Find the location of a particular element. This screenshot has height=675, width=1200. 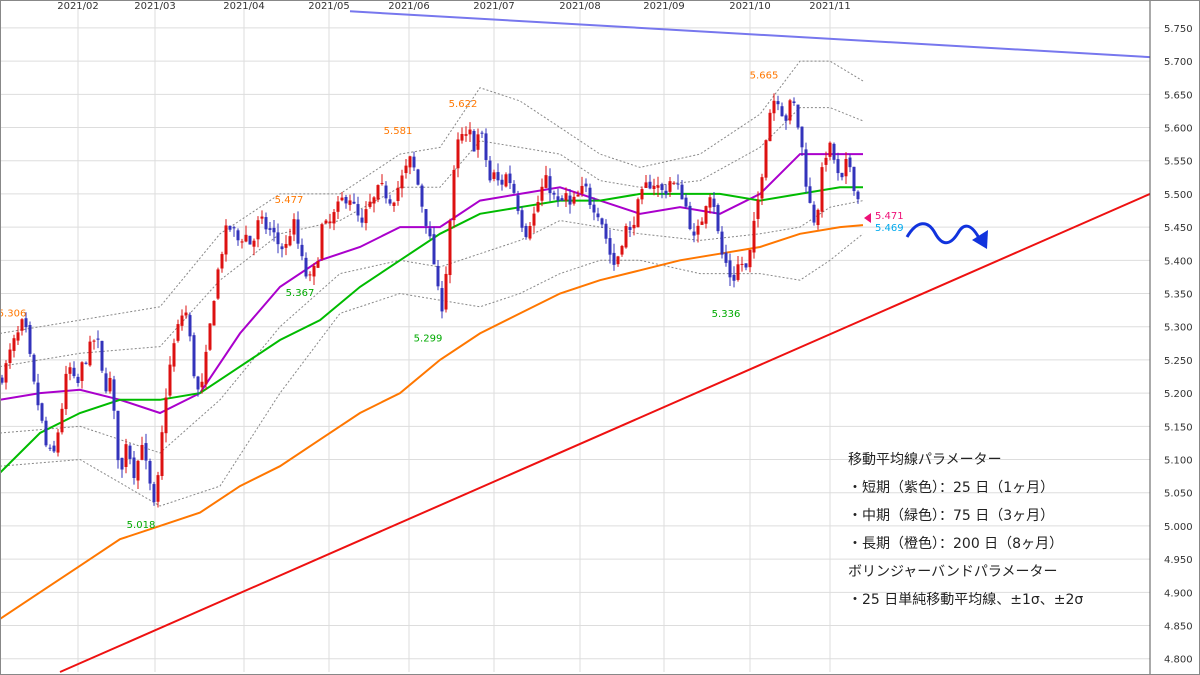

x-tick-label: 2021/11 is located at coordinates (830, 6).